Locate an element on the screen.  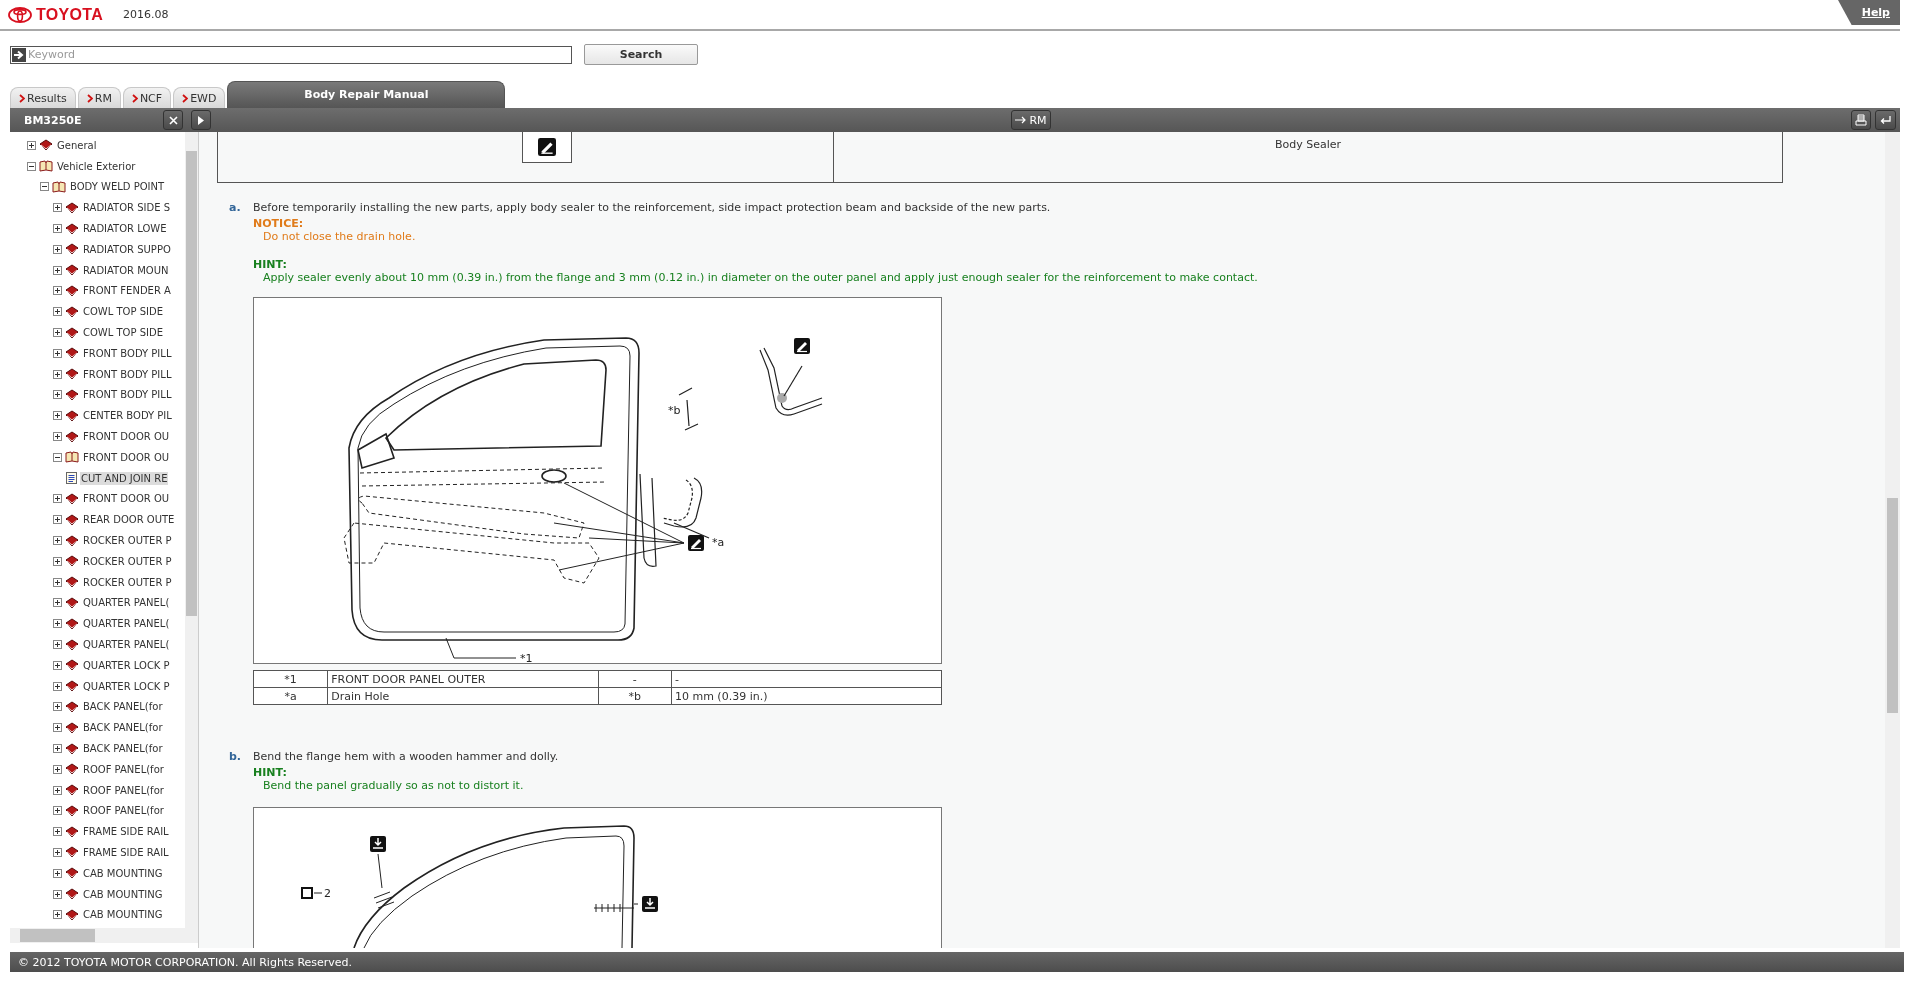
search-button: Search is located at coordinates (641, 54).